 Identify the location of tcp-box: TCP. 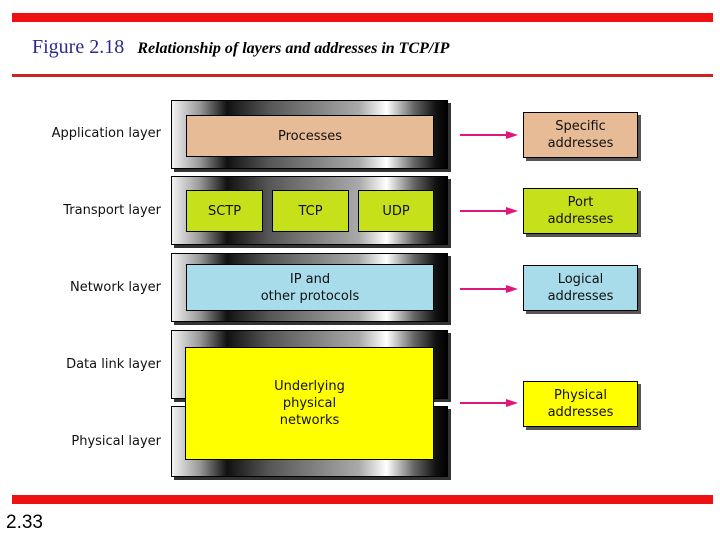
(310, 211).